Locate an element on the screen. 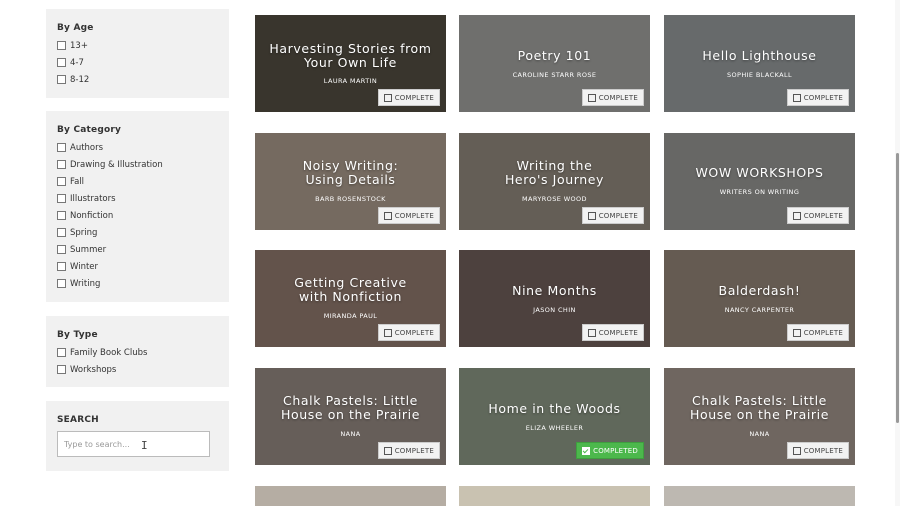 This screenshot has width=900, height=506. card-author: JASON CHIN is located at coordinates (554, 310).